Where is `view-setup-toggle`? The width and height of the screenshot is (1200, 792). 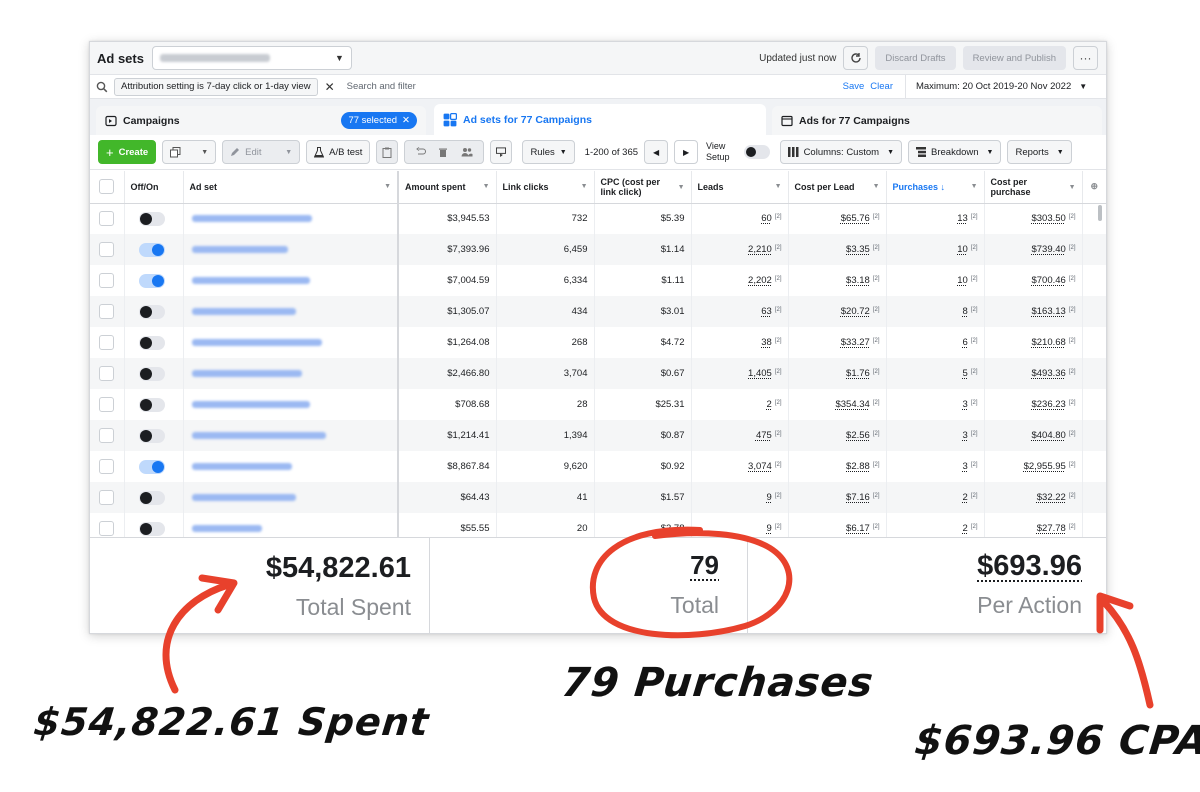 view-setup-toggle is located at coordinates (756, 152).